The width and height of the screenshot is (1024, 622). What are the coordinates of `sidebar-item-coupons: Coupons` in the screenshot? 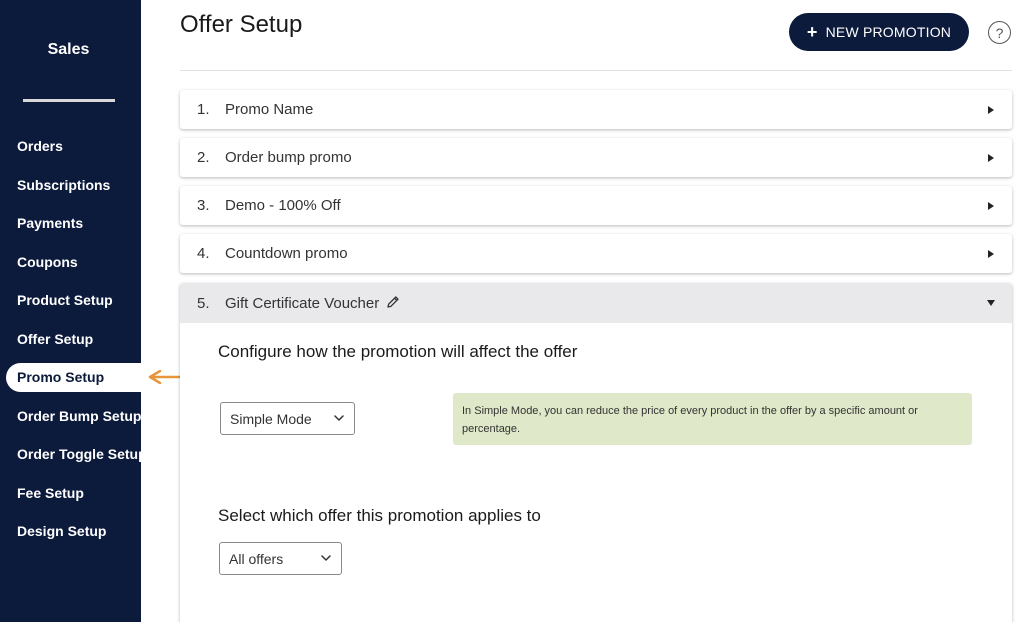 It's located at (47, 262).